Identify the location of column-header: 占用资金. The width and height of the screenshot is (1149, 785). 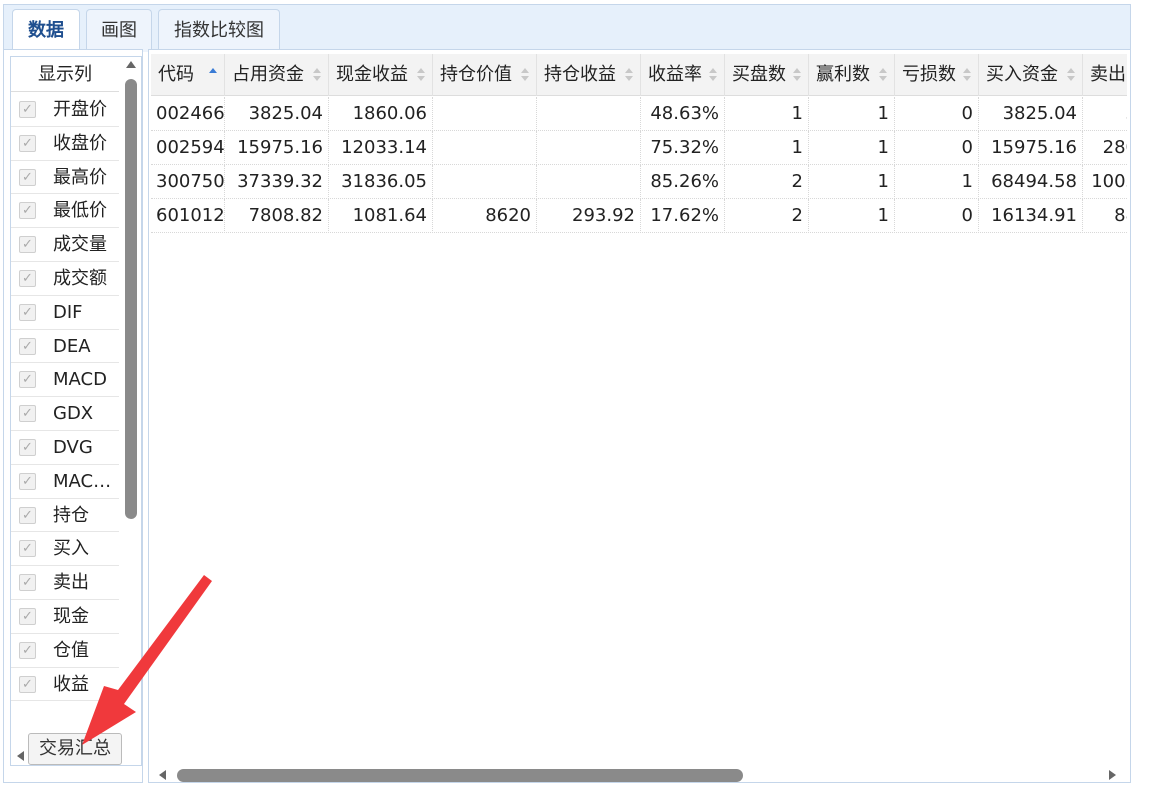
(277, 75).